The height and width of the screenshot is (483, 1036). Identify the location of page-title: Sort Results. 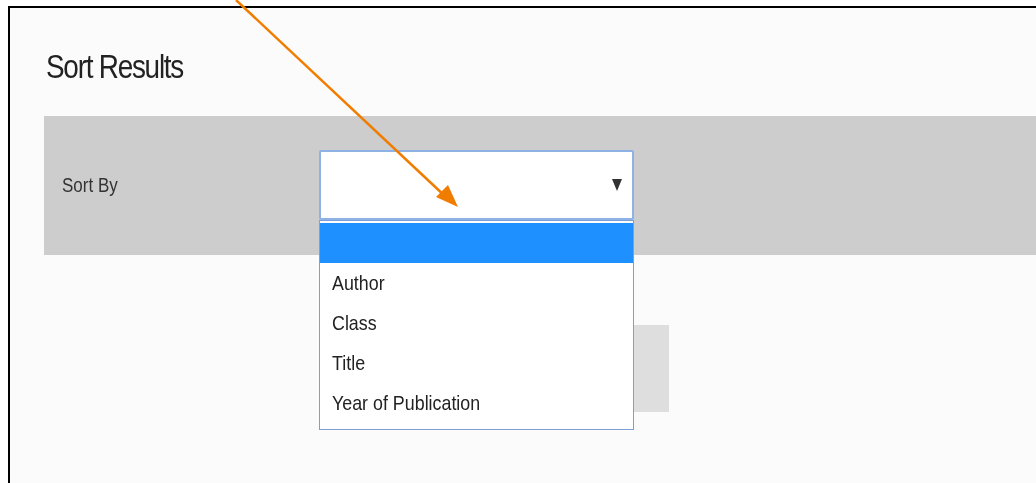
(115, 66).